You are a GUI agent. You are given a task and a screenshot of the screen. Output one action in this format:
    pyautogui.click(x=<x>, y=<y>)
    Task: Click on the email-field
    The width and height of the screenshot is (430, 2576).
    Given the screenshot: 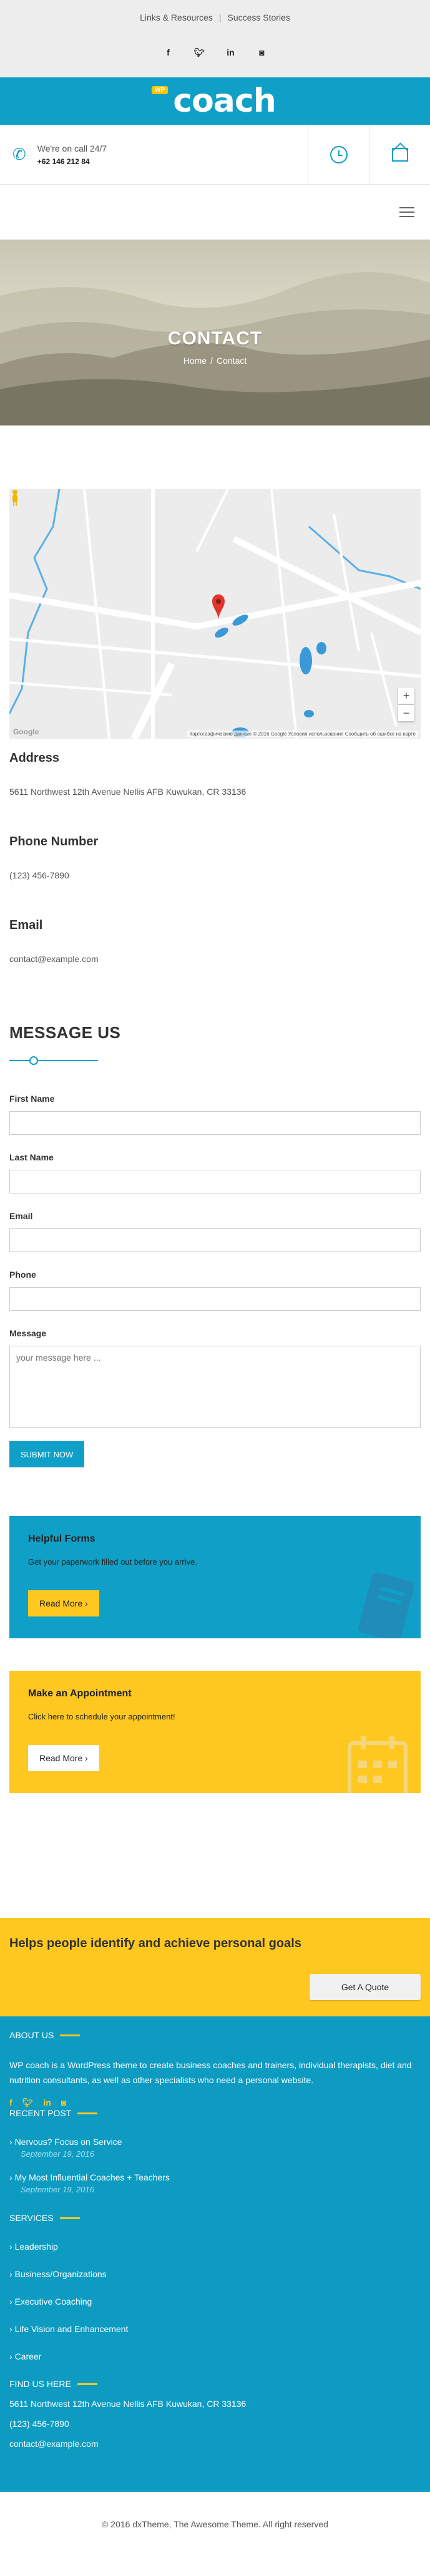 What is the action you would take?
    pyautogui.click(x=215, y=1240)
    